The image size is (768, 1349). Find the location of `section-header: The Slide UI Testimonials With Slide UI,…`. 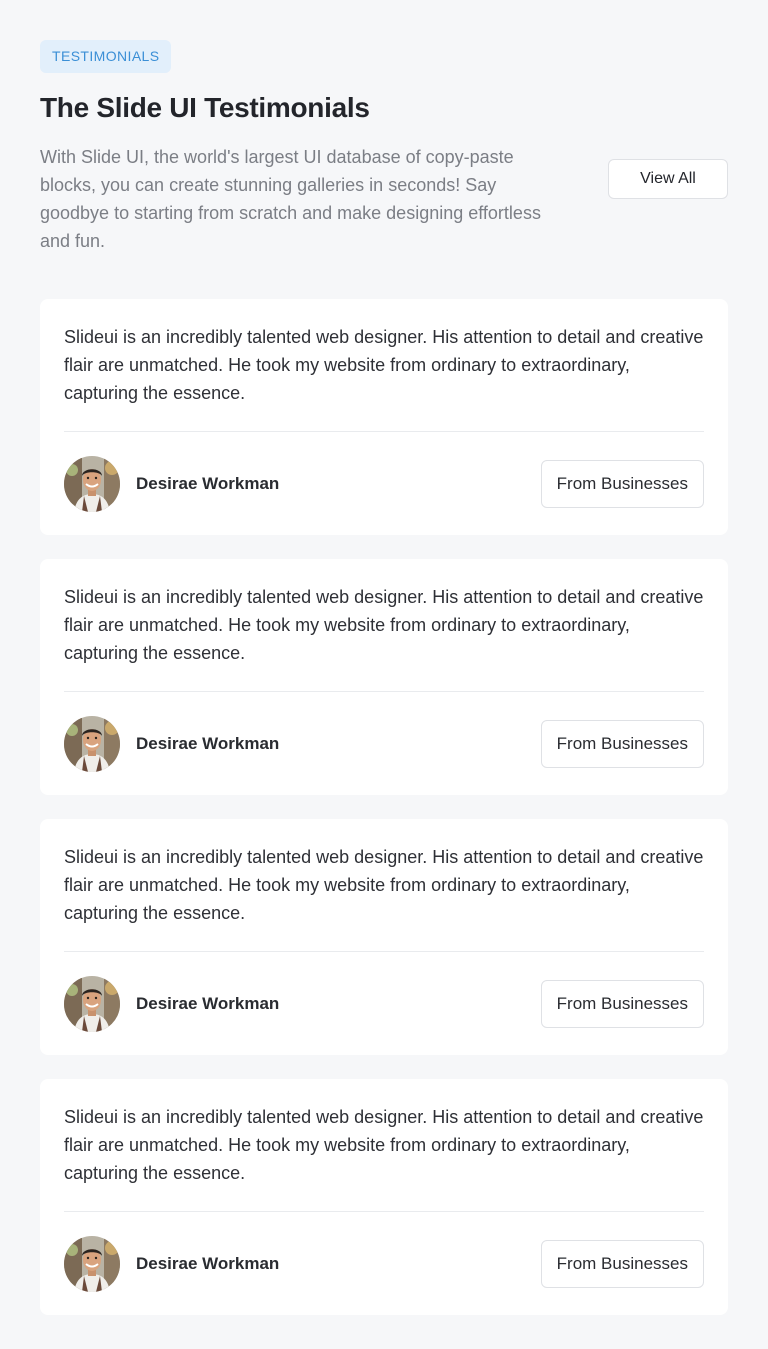

section-header: The Slide UI Testimonials With Slide UI,… is located at coordinates (384, 173).